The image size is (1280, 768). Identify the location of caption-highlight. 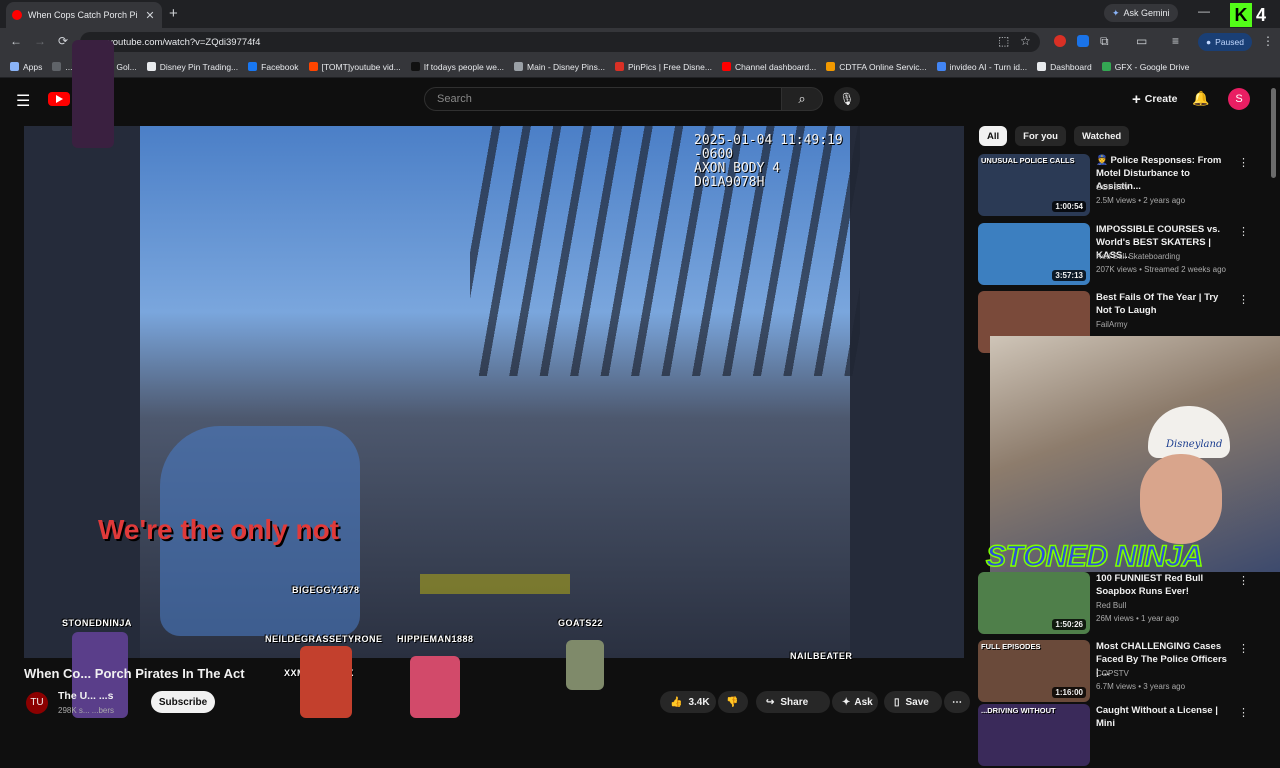
(495, 584).